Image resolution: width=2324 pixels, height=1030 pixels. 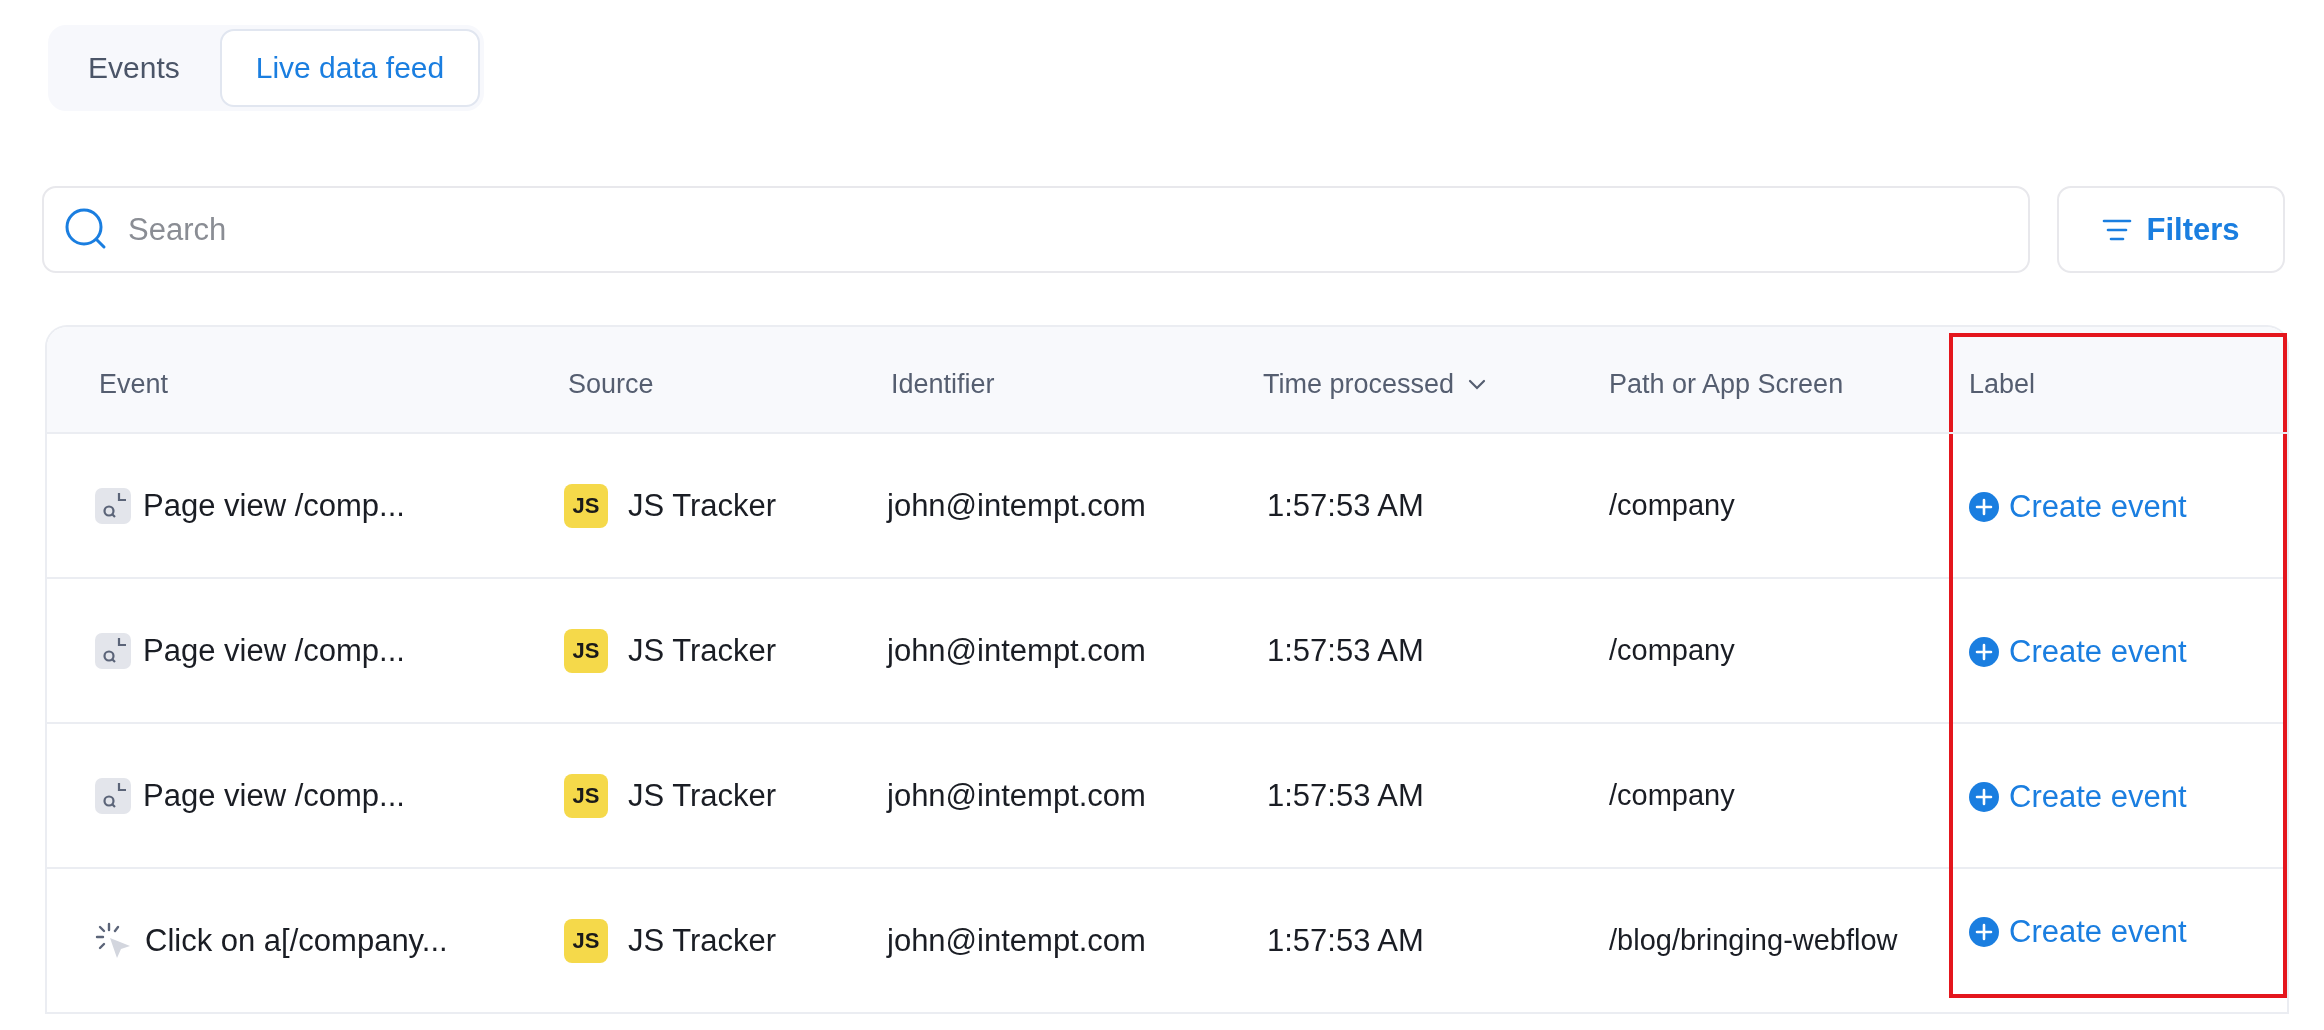 I want to click on column-header: Time processed, so click(x=1359, y=384).